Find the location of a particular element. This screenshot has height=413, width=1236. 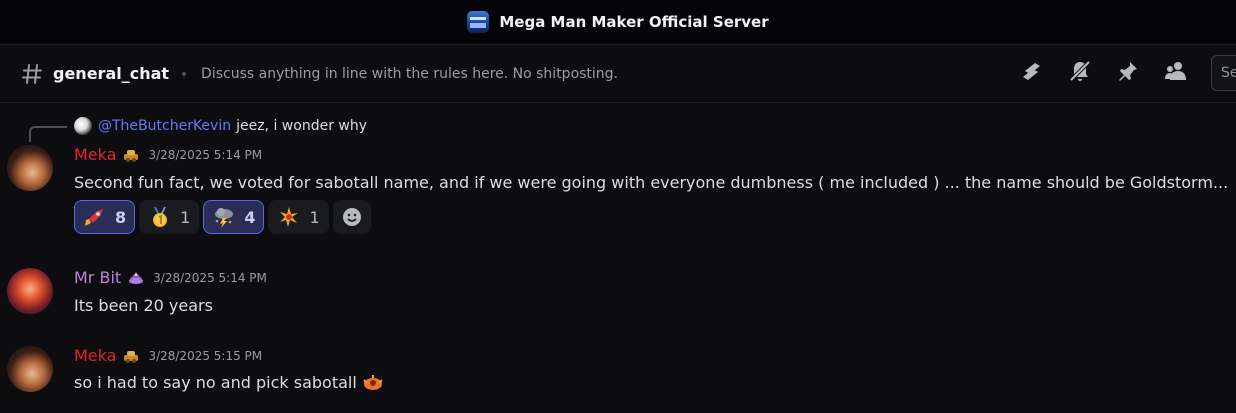

server-title: Mega Man Maker Official Server is located at coordinates (634, 21).